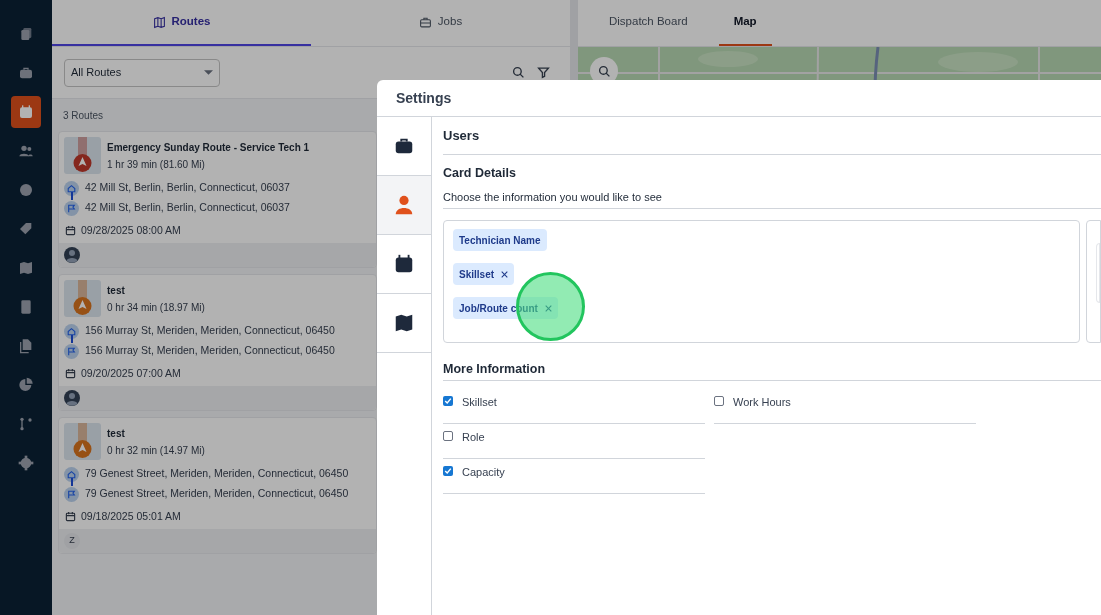 The height and width of the screenshot is (615, 1101). Describe the element at coordinates (26, 385) in the screenshot. I see `pie-chart-icon` at that location.